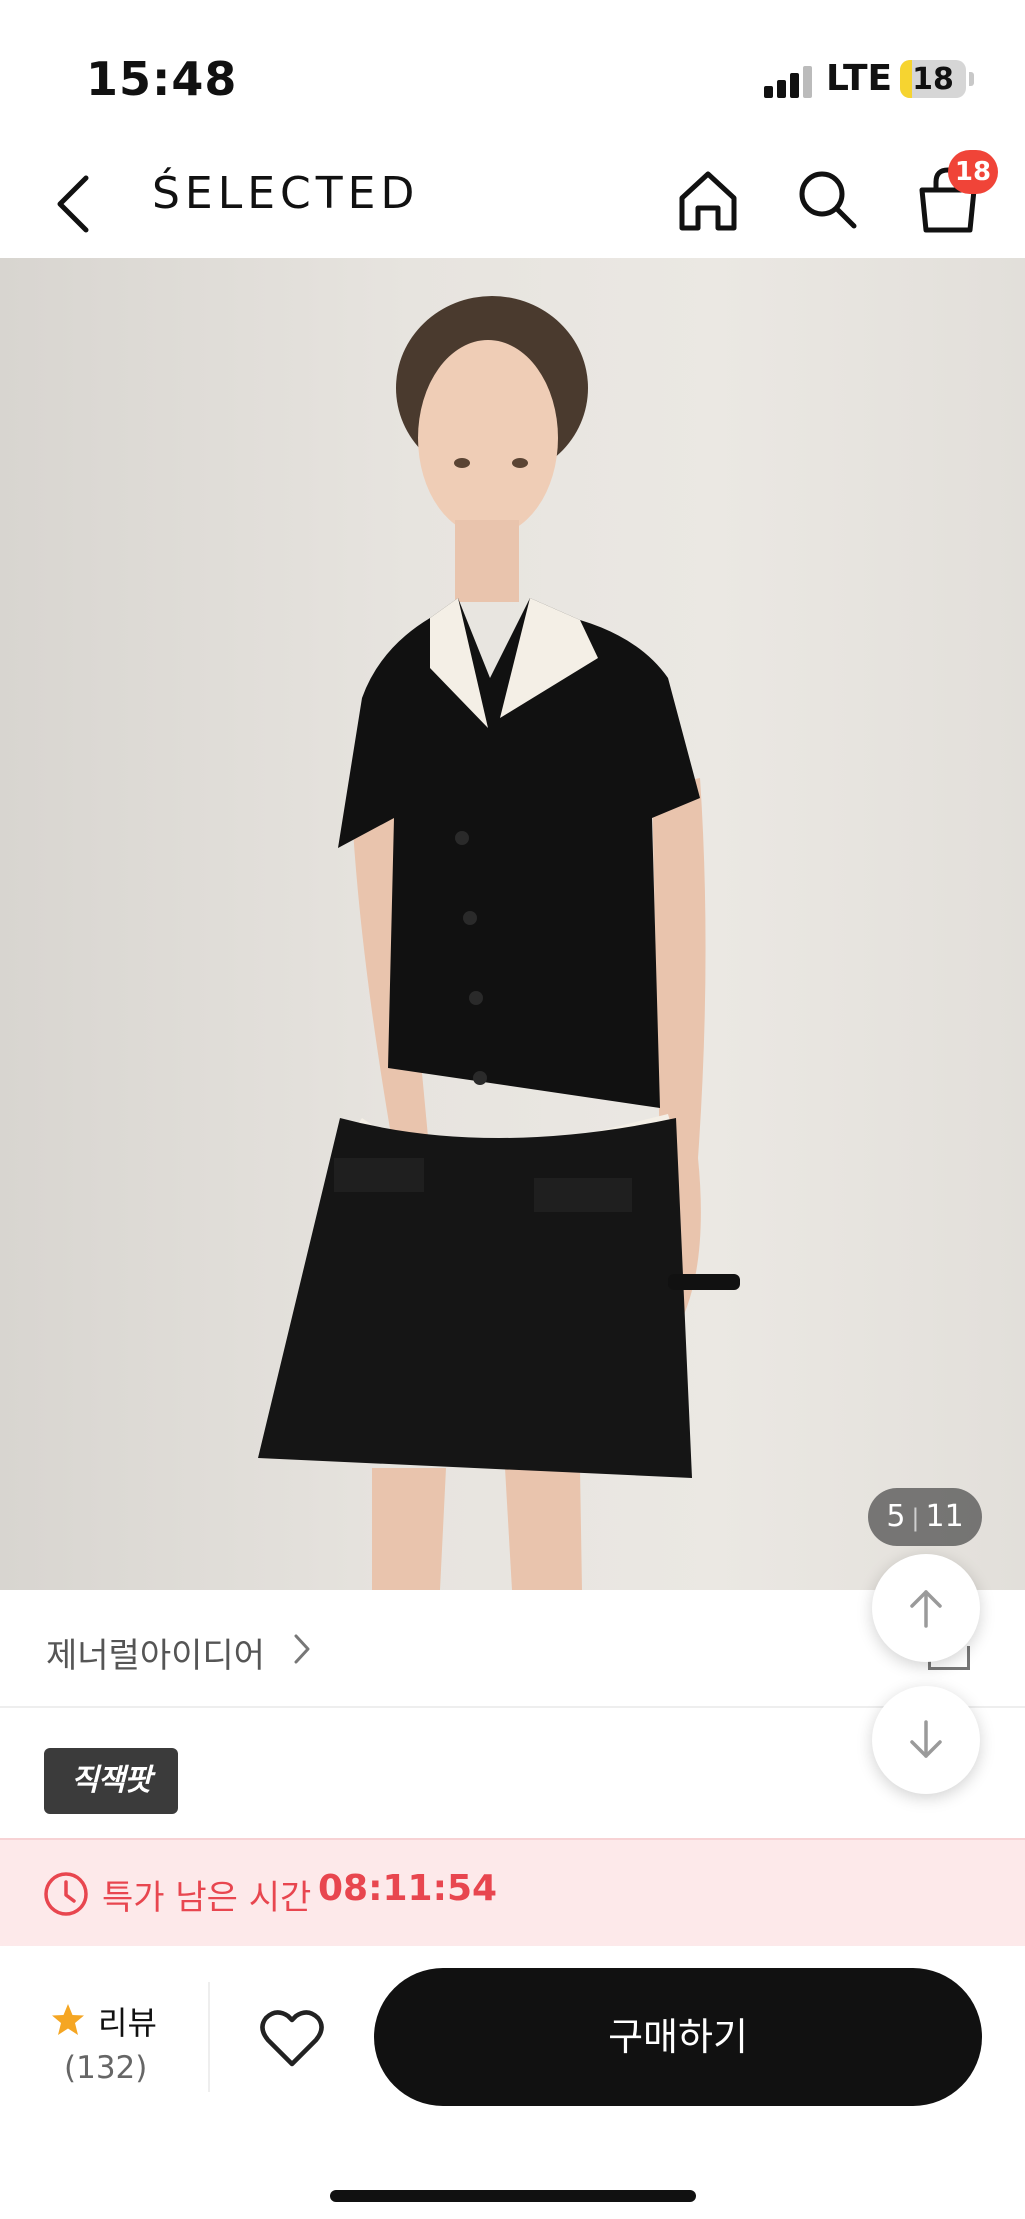 The width and height of the screenshot is (1025, 2219). I want to click on top-navigation: ŚELECTED, so click(512, 204).